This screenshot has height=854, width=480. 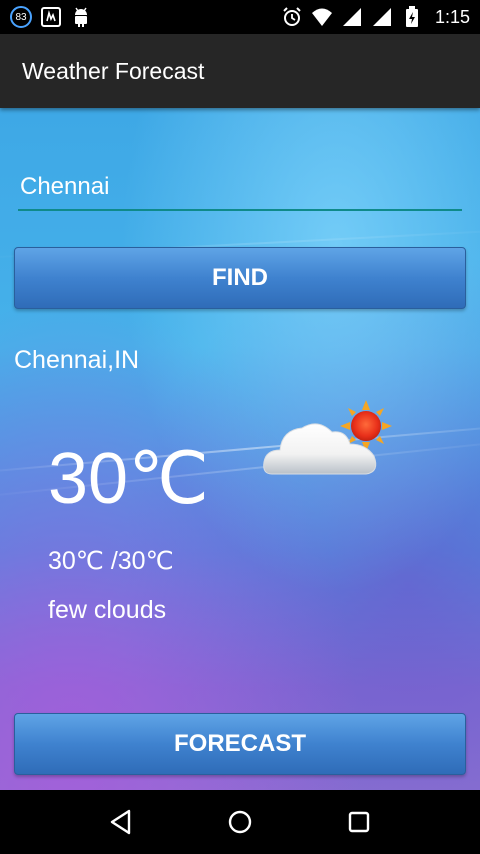 I want to click on status-bar-left: 83, so click(x=51, y=17).